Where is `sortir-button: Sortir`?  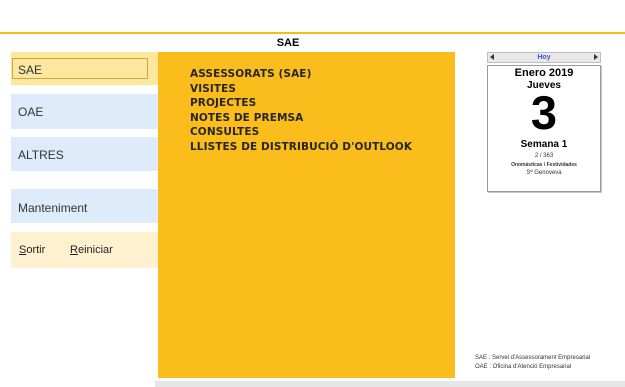 sortir-button: Sortir is located at coordinates (32, 250).